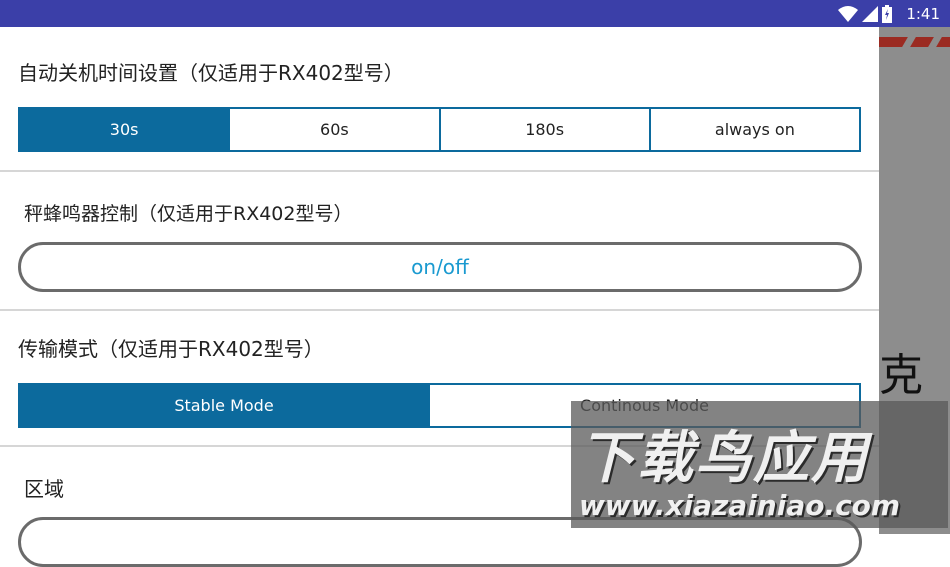 This screenshot has height=567, width=950. I want to click on status-bar: 1:41, so click(475, 13).